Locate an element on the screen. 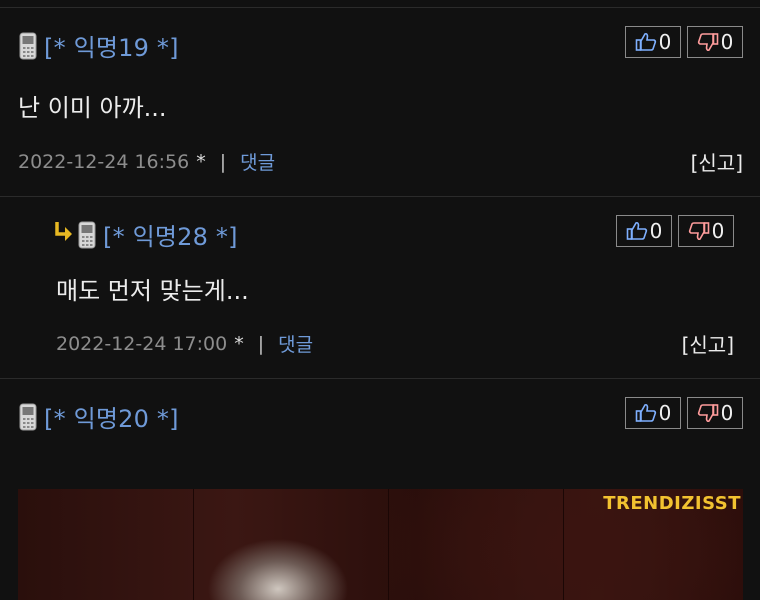 The width and height of the screenshot is (760, 600). comment-date: 2022-12-24 16:56 is located at coordinates (104, 161).